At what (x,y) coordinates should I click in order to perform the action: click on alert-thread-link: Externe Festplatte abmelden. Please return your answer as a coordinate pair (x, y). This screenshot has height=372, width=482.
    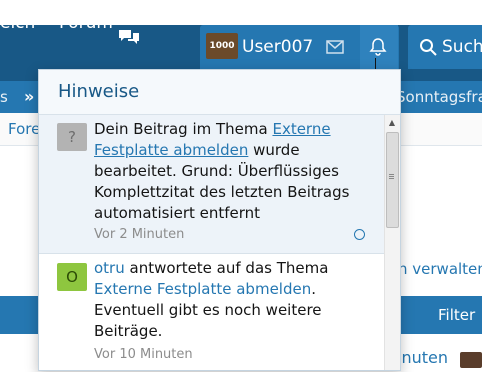
    Looking at the image, I should click on (202, 289).